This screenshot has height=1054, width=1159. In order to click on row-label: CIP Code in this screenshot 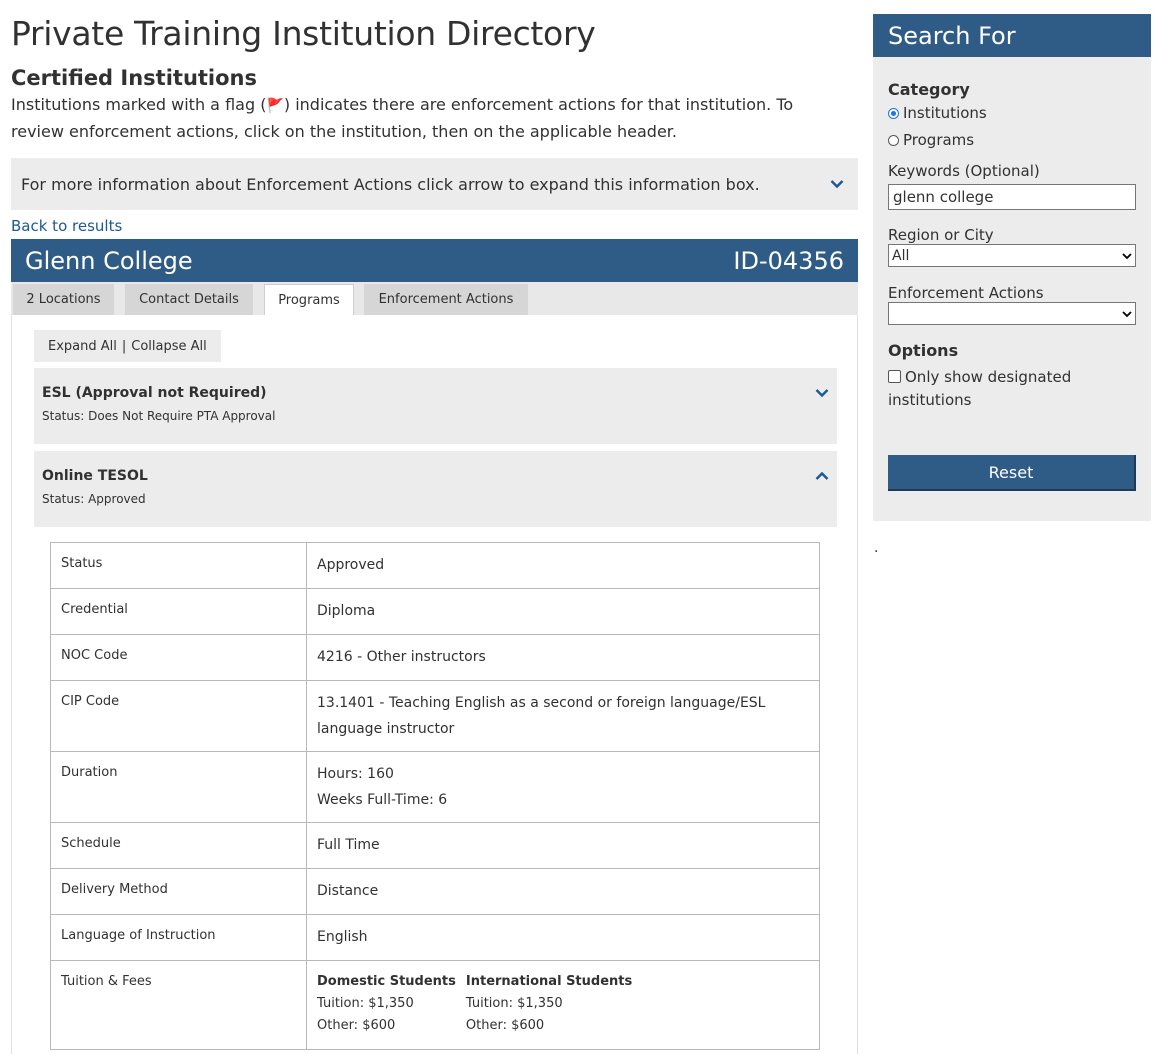, I will do `click(178, 716)`.